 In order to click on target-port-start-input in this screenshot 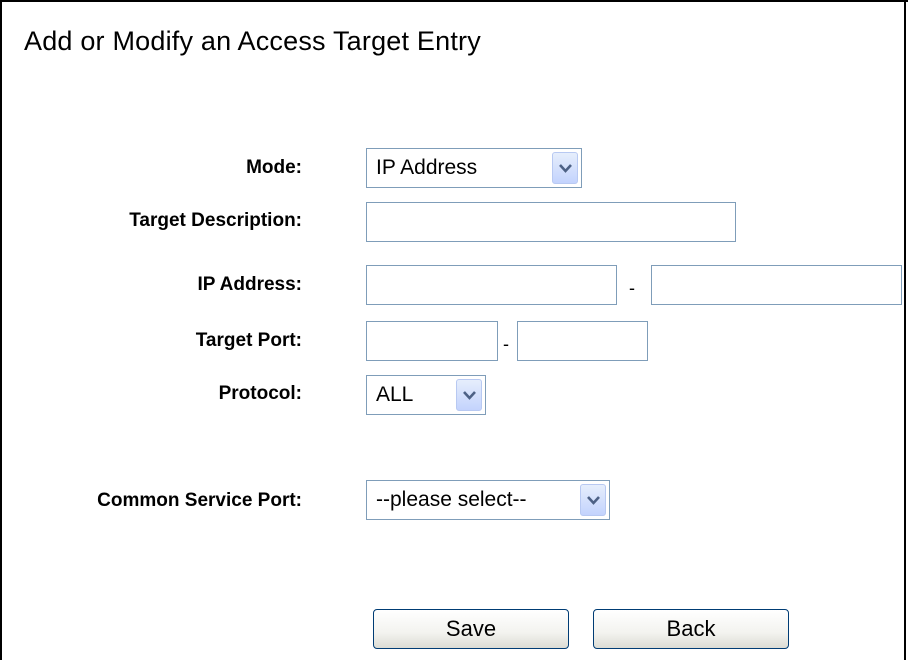, I will do `click(432, 341)`.